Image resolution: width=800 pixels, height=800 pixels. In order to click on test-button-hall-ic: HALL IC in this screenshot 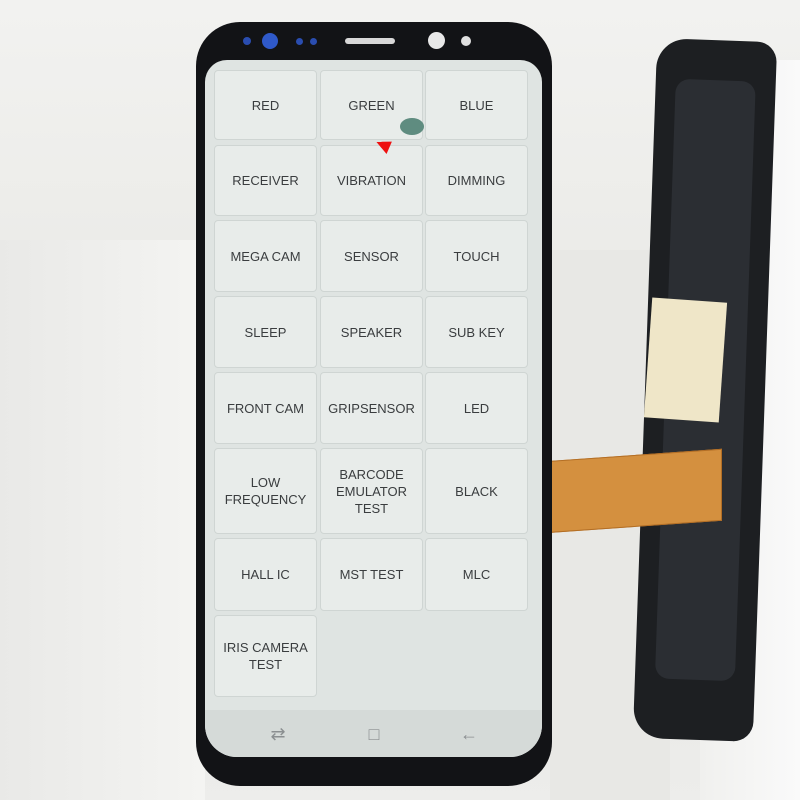, I will do `click(265, 574)`.